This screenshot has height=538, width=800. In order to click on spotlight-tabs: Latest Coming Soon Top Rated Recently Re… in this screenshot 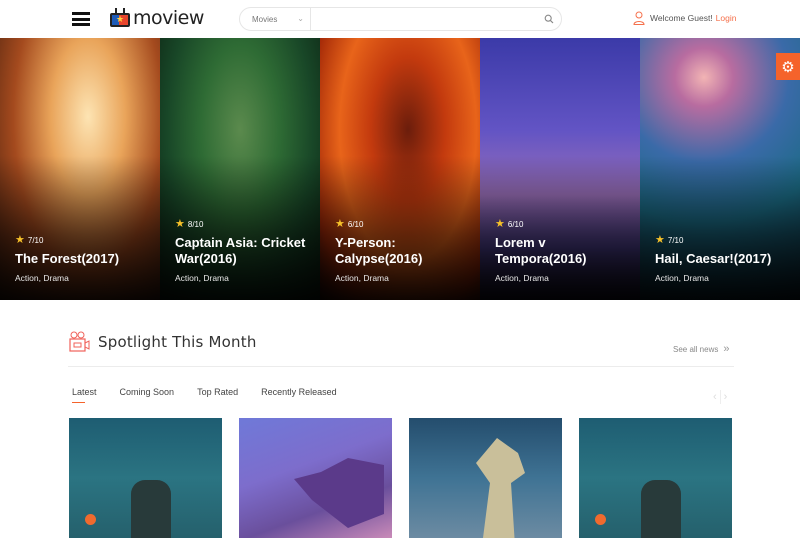, I will do `click(216, 395)`.